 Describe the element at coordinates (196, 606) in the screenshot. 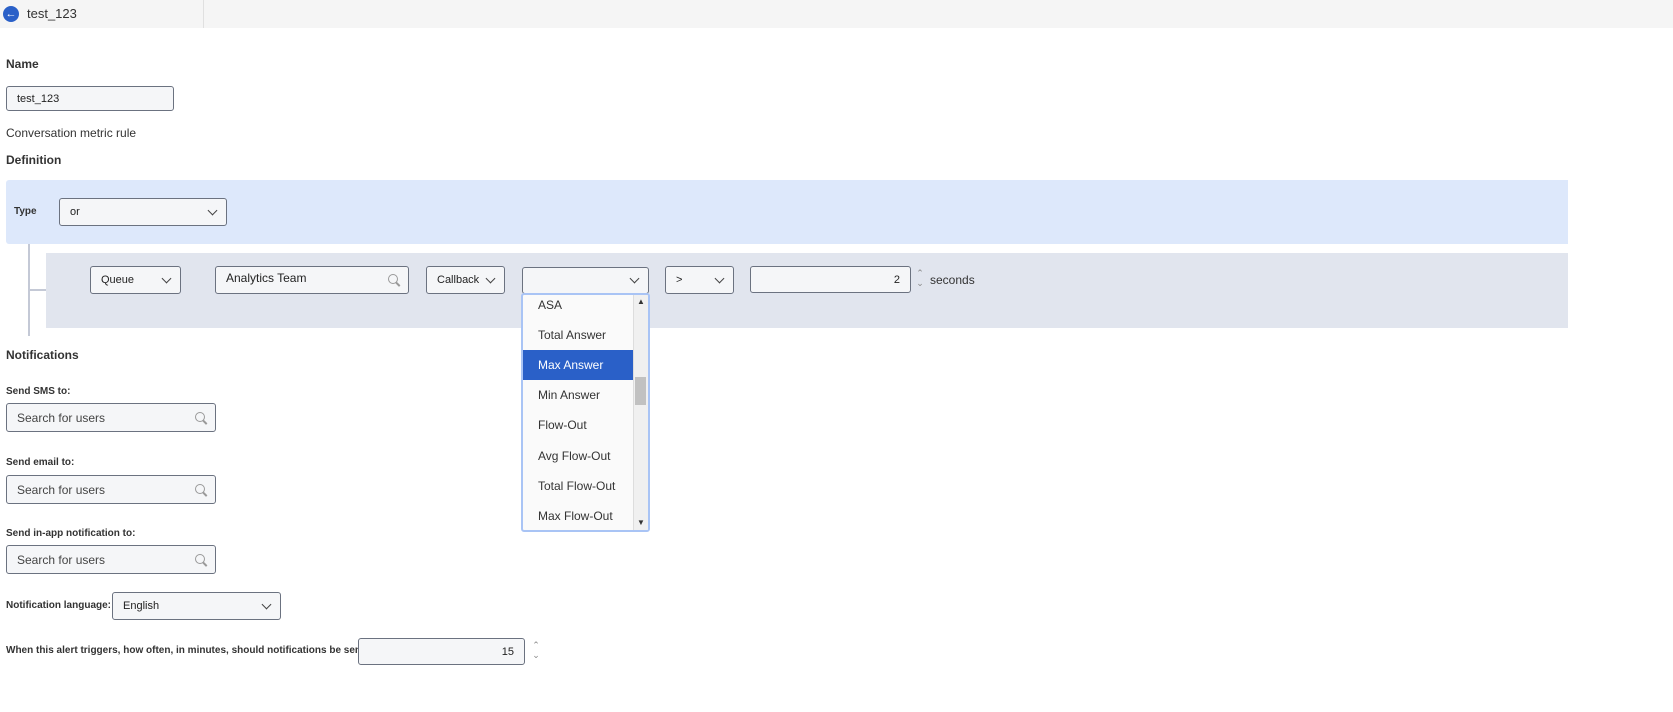

I see `language-select: English` at that location.